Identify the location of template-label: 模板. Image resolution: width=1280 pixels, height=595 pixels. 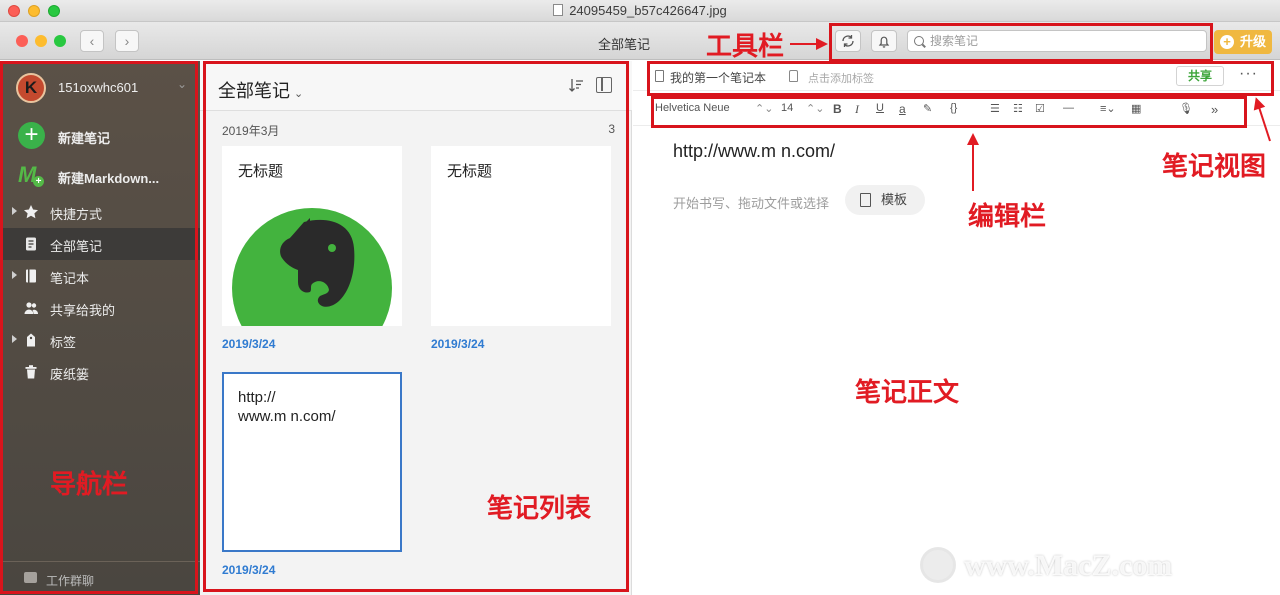
(894, 199).